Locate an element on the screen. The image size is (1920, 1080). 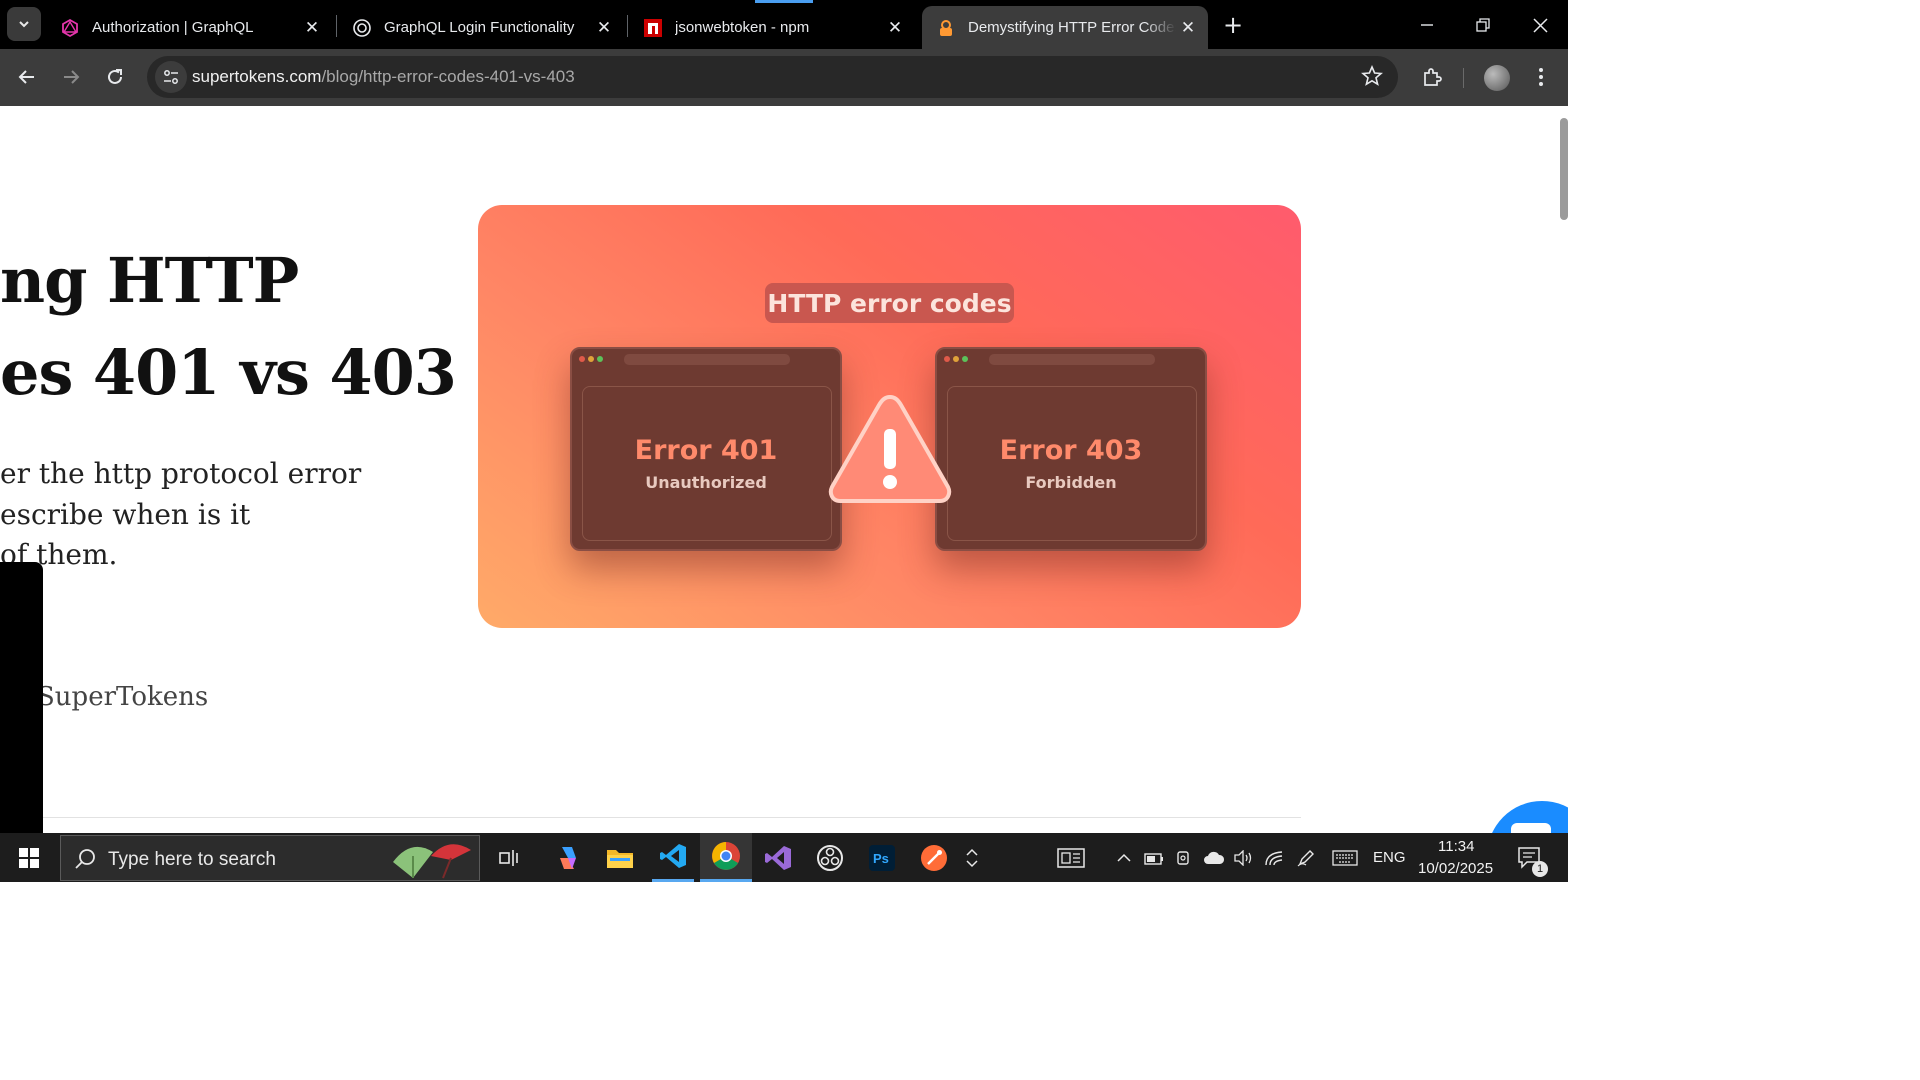
chrome-icon is located at coordinates (726, 856).